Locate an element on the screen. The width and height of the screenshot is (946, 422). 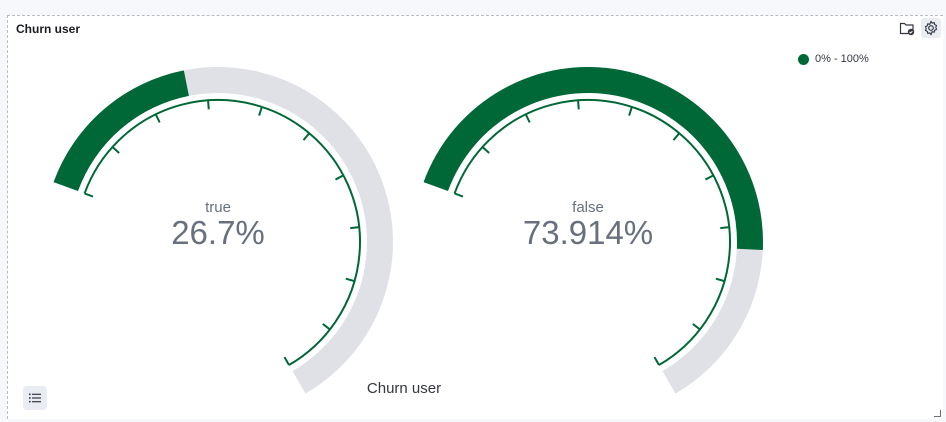
gauge-value: 26.7% is located at coordinates (218, 232).